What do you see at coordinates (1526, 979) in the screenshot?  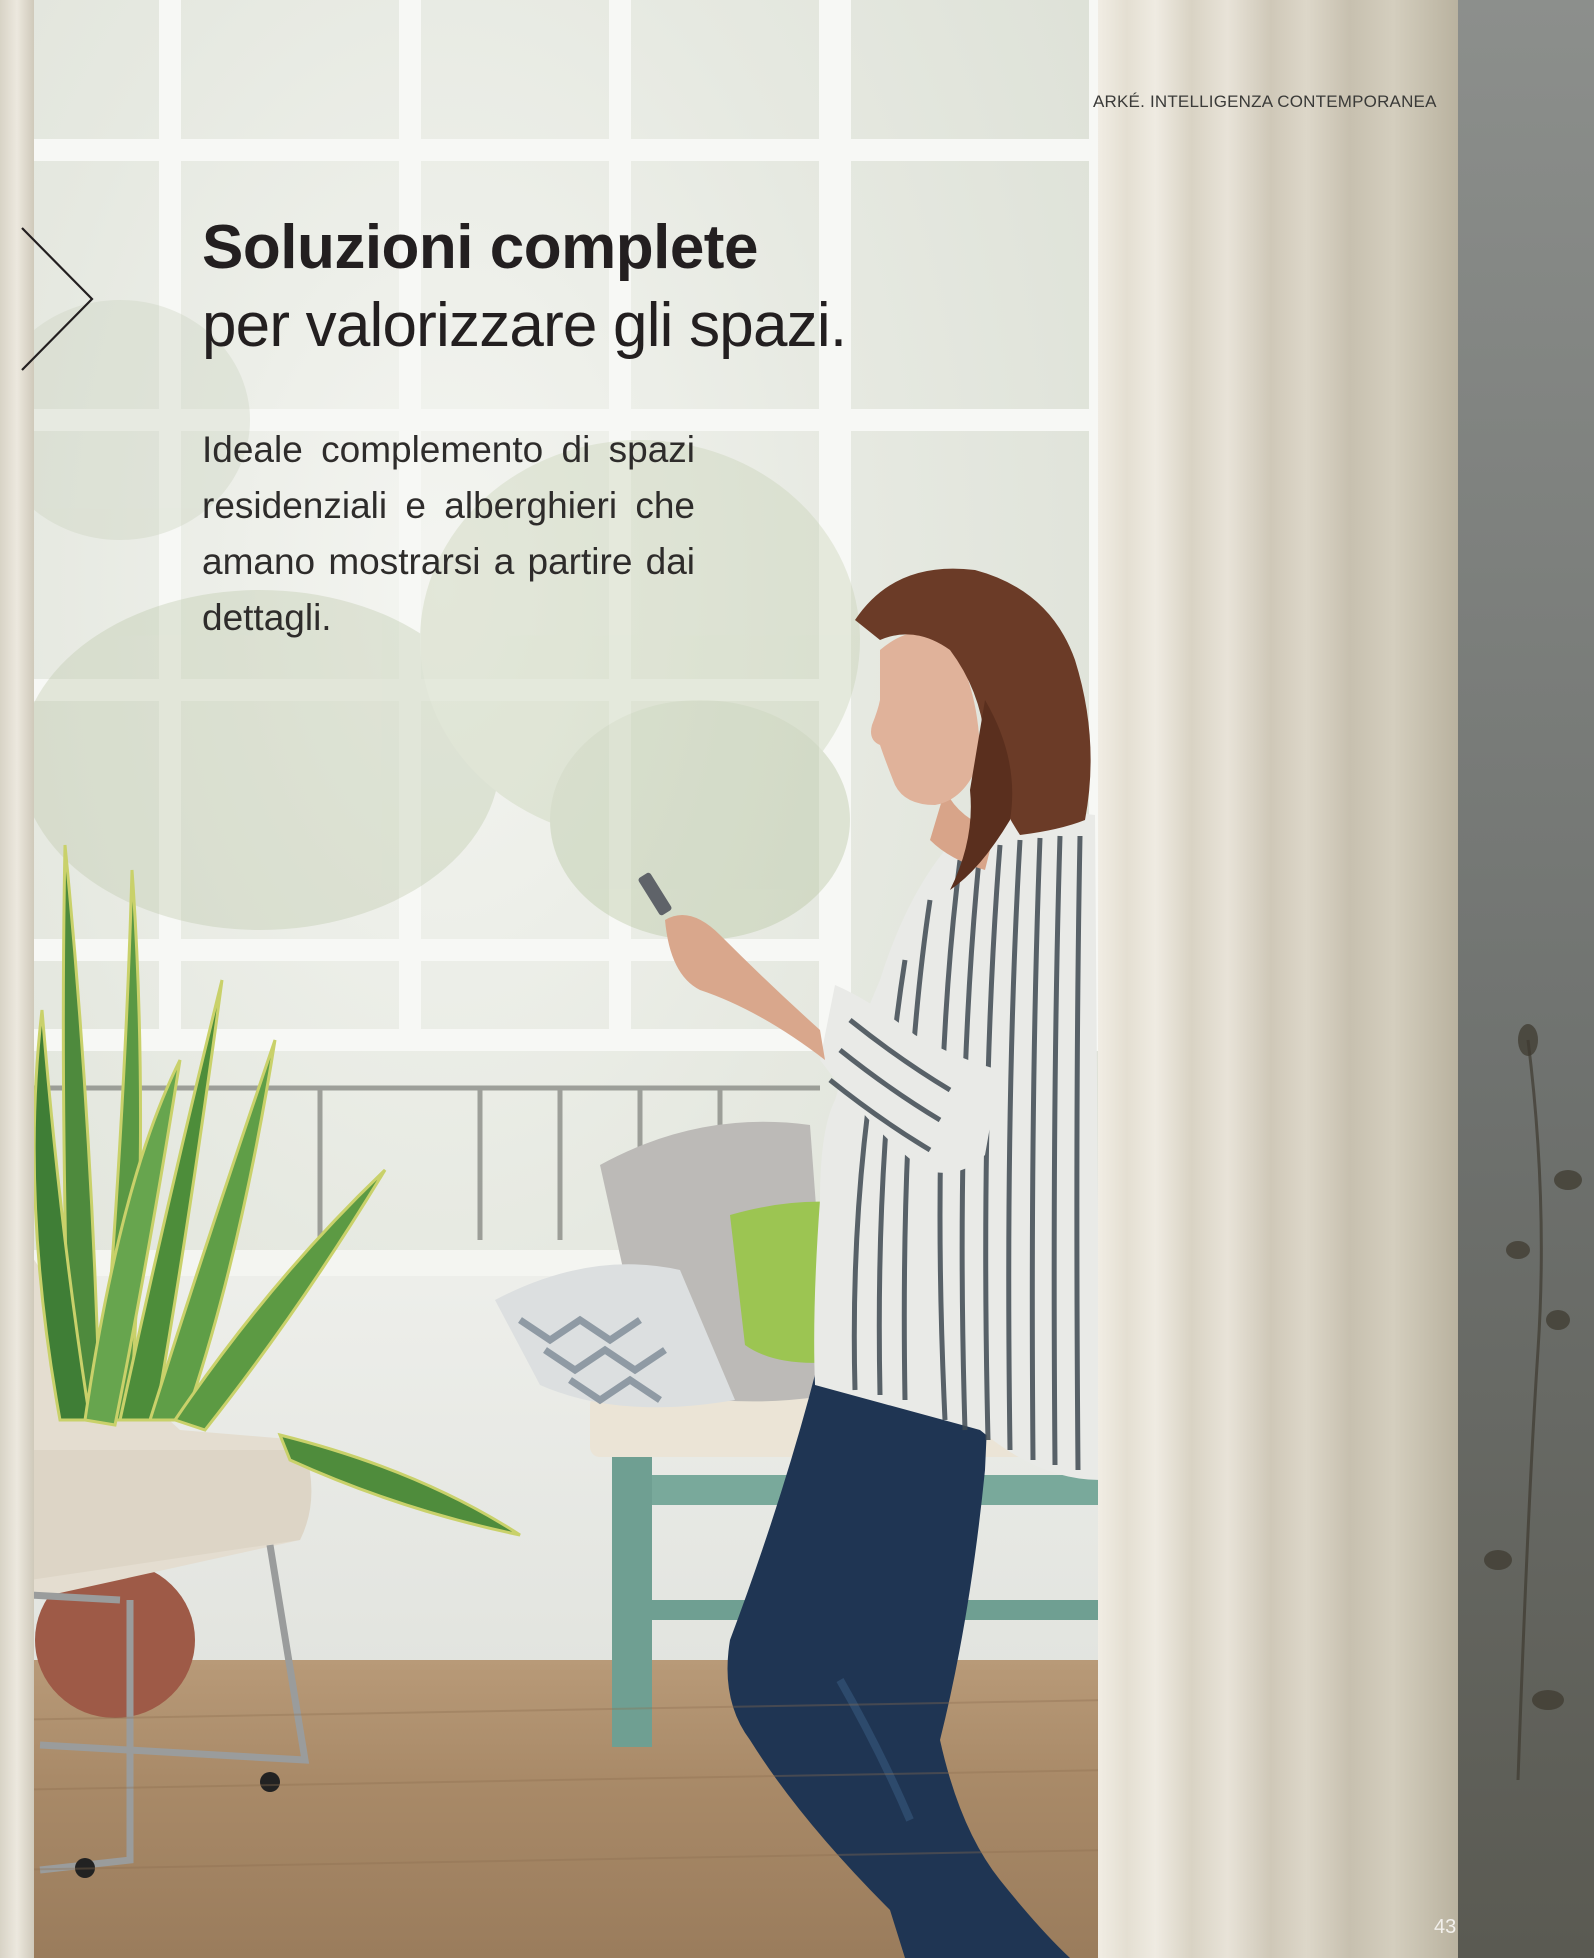 I see `side-wall` at bounding box center [1526, 979].